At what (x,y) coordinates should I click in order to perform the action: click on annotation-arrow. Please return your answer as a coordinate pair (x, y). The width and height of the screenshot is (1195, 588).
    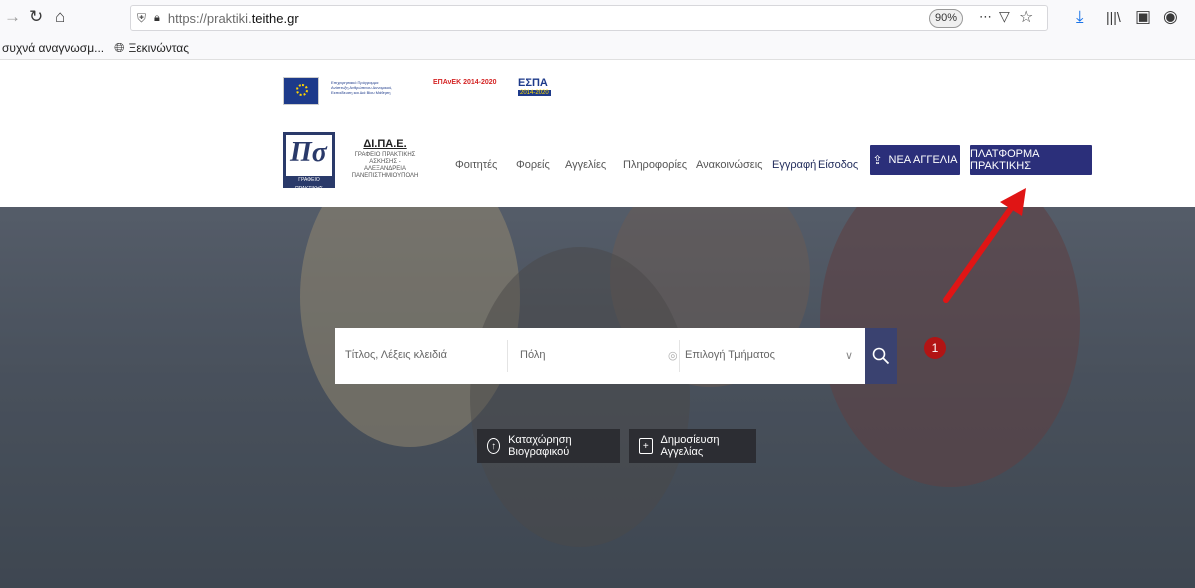
    Looking at the image, I should click on (984, 245).